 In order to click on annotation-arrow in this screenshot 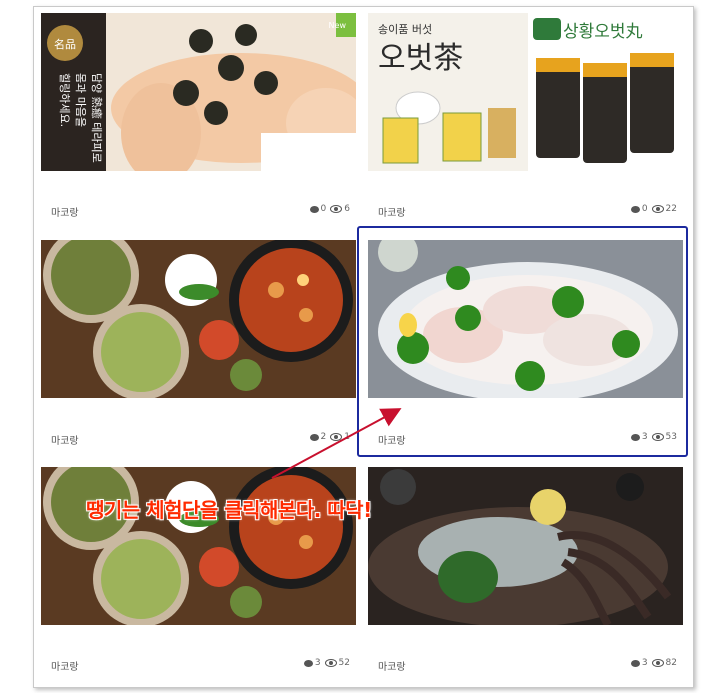, I will do `click(336, 443)`.